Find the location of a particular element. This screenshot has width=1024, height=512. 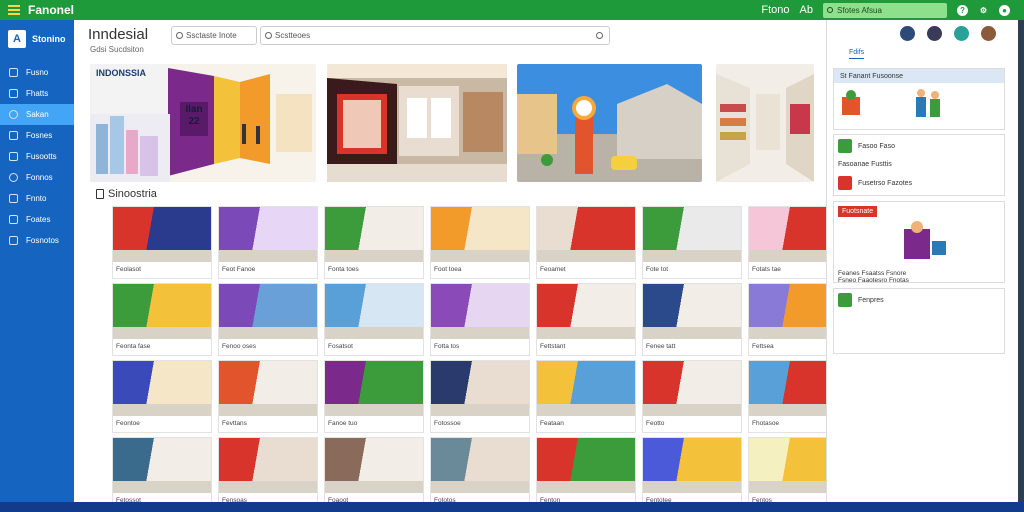

section-title: Sinoostria is located at coordinates (126, 194).